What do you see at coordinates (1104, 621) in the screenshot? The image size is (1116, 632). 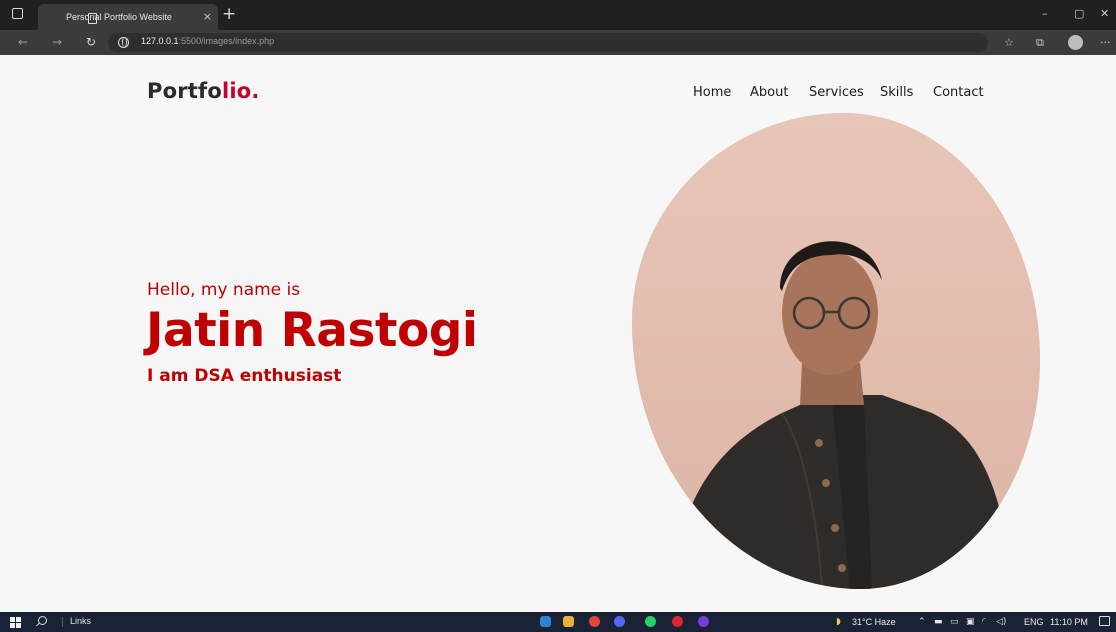 I see `notification-icon` at bounding box center [1104, 621].